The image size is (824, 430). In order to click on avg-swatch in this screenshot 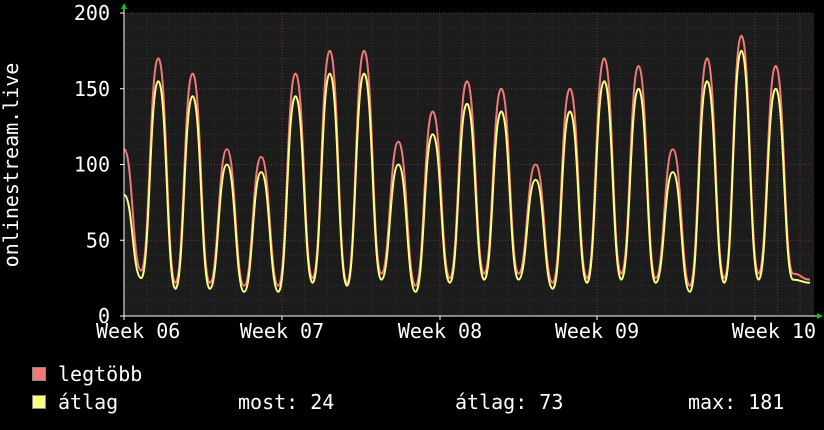, I will do `click(39, 402)`.